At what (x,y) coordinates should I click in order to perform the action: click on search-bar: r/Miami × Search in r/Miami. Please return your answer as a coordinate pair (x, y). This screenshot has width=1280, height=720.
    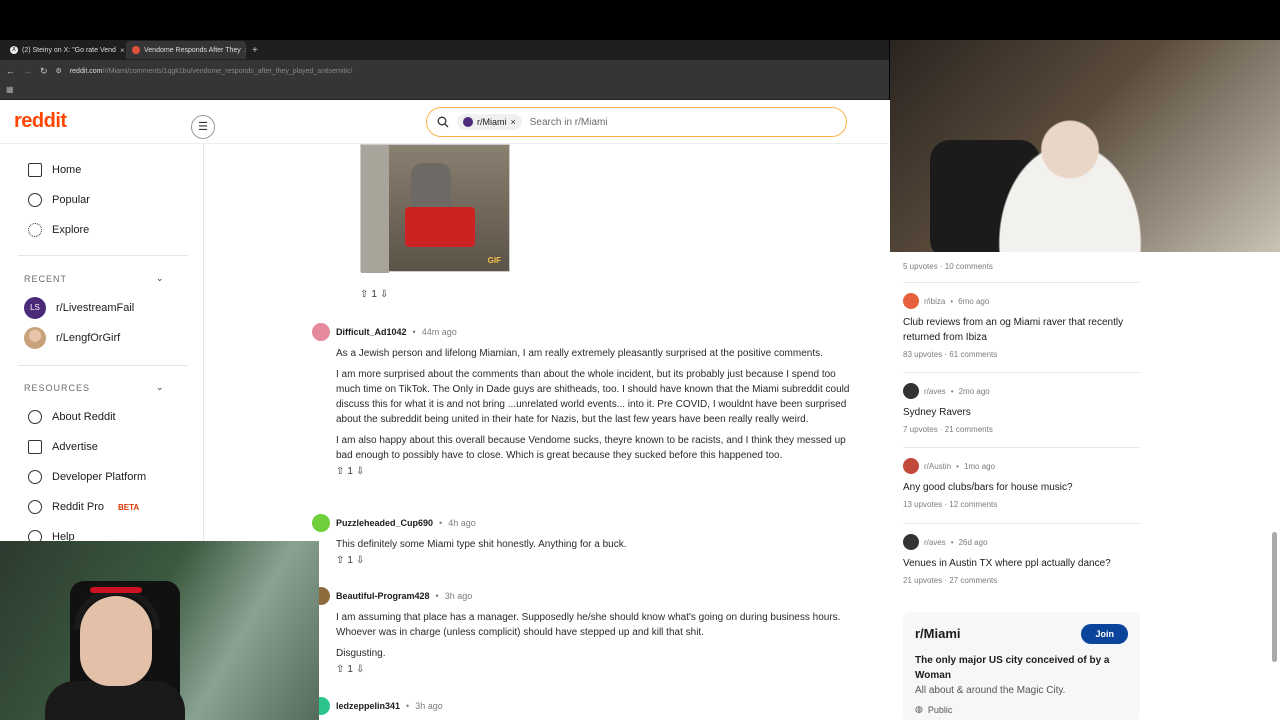
    Looking at the image, I should click on (636, 122).